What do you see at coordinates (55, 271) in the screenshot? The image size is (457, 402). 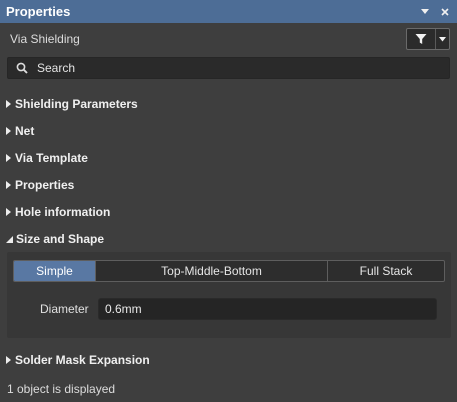 I see `mode-simple-button: Simple` at bounding box center [55, 271].